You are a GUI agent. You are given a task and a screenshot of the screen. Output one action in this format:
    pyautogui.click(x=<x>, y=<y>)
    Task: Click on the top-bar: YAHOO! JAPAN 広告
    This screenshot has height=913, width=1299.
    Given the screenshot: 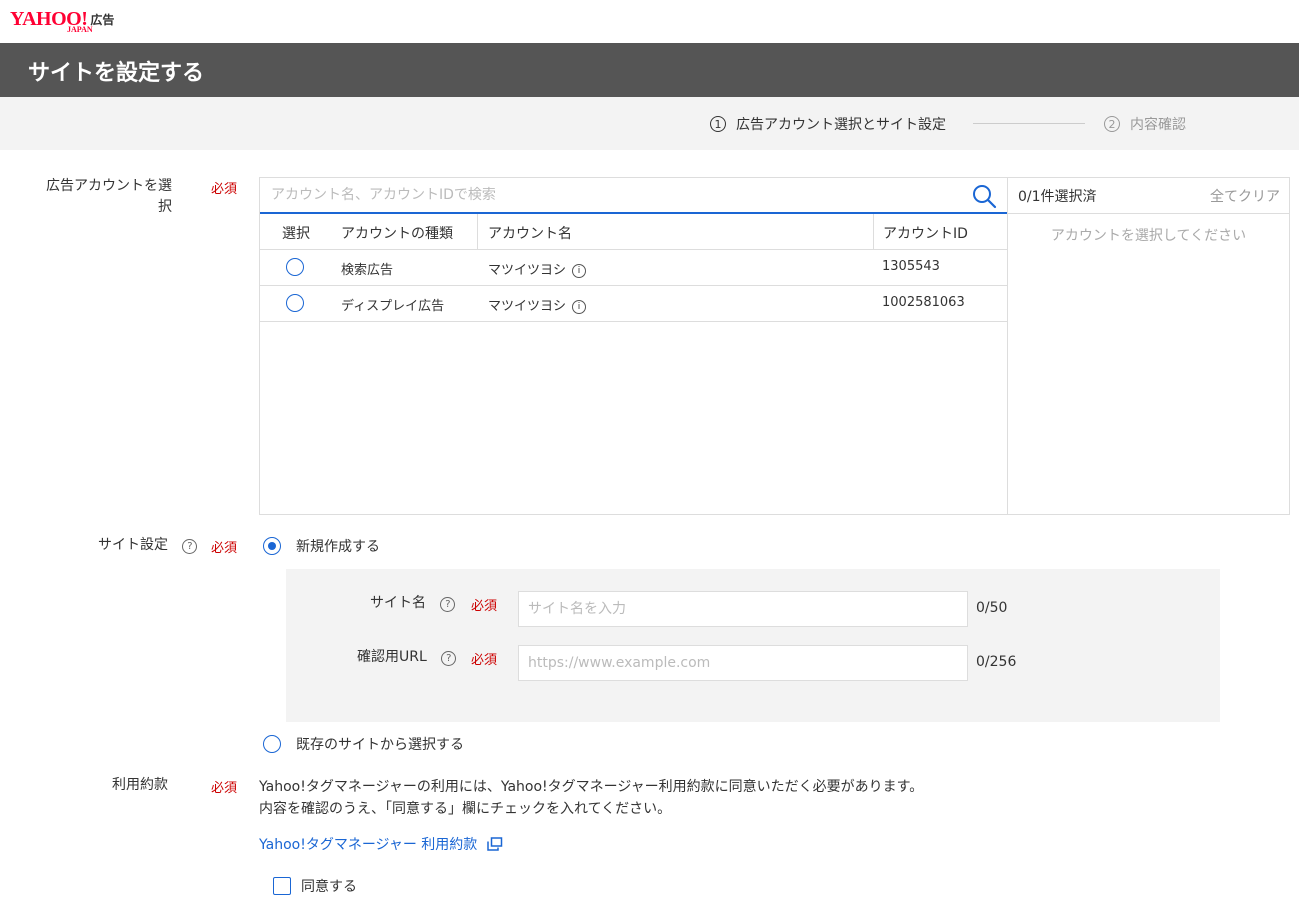 What is the action you would take?
    pyautogui.click(x=649, y=21)
    